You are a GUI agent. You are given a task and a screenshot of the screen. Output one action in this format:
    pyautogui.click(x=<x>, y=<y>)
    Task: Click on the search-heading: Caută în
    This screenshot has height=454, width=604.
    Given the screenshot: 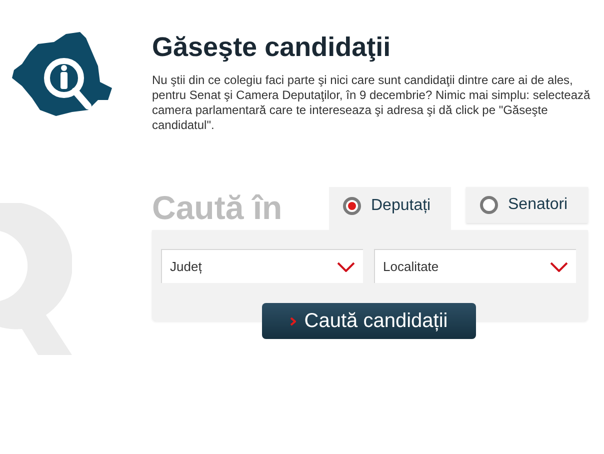 What is the action you would take?
    pyautogui.click(x=218, y=208)
    